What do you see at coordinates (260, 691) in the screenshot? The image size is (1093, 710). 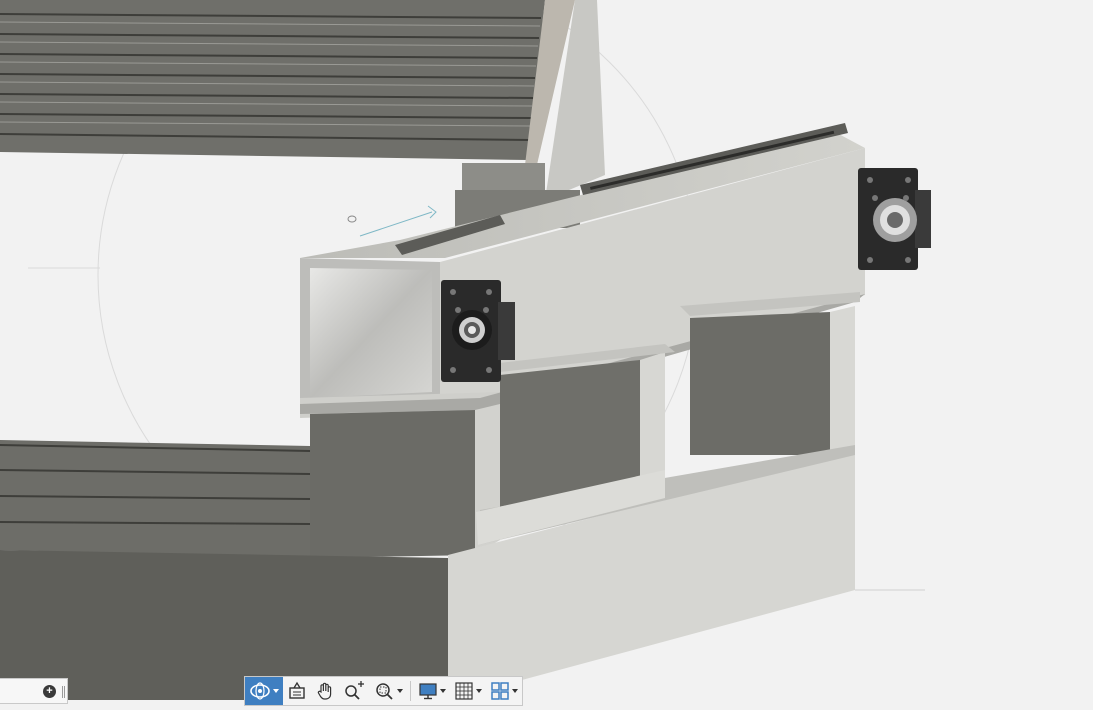 I see `orbit-icon` at bounding box center [260, 691].